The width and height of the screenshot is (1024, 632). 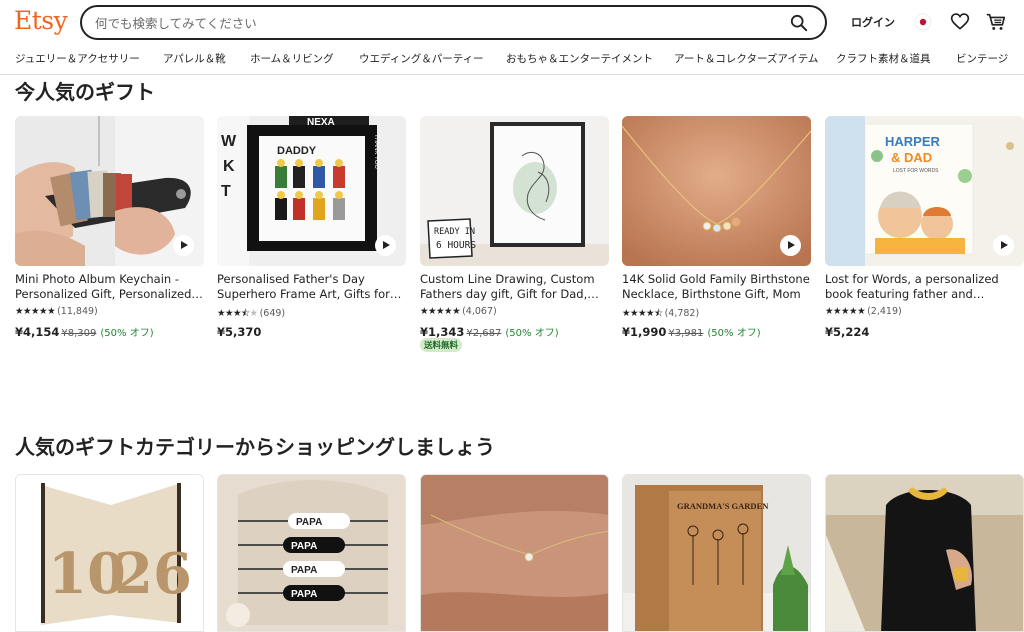 I want to click on rating-stars-icon: ★★★★⯪, so click(x=642, y=313).